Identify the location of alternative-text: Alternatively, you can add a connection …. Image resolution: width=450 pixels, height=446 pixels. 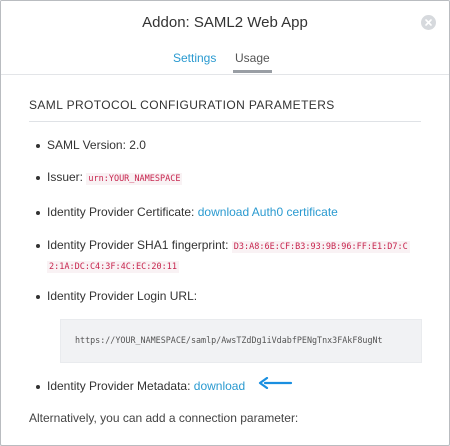
(164, 418).